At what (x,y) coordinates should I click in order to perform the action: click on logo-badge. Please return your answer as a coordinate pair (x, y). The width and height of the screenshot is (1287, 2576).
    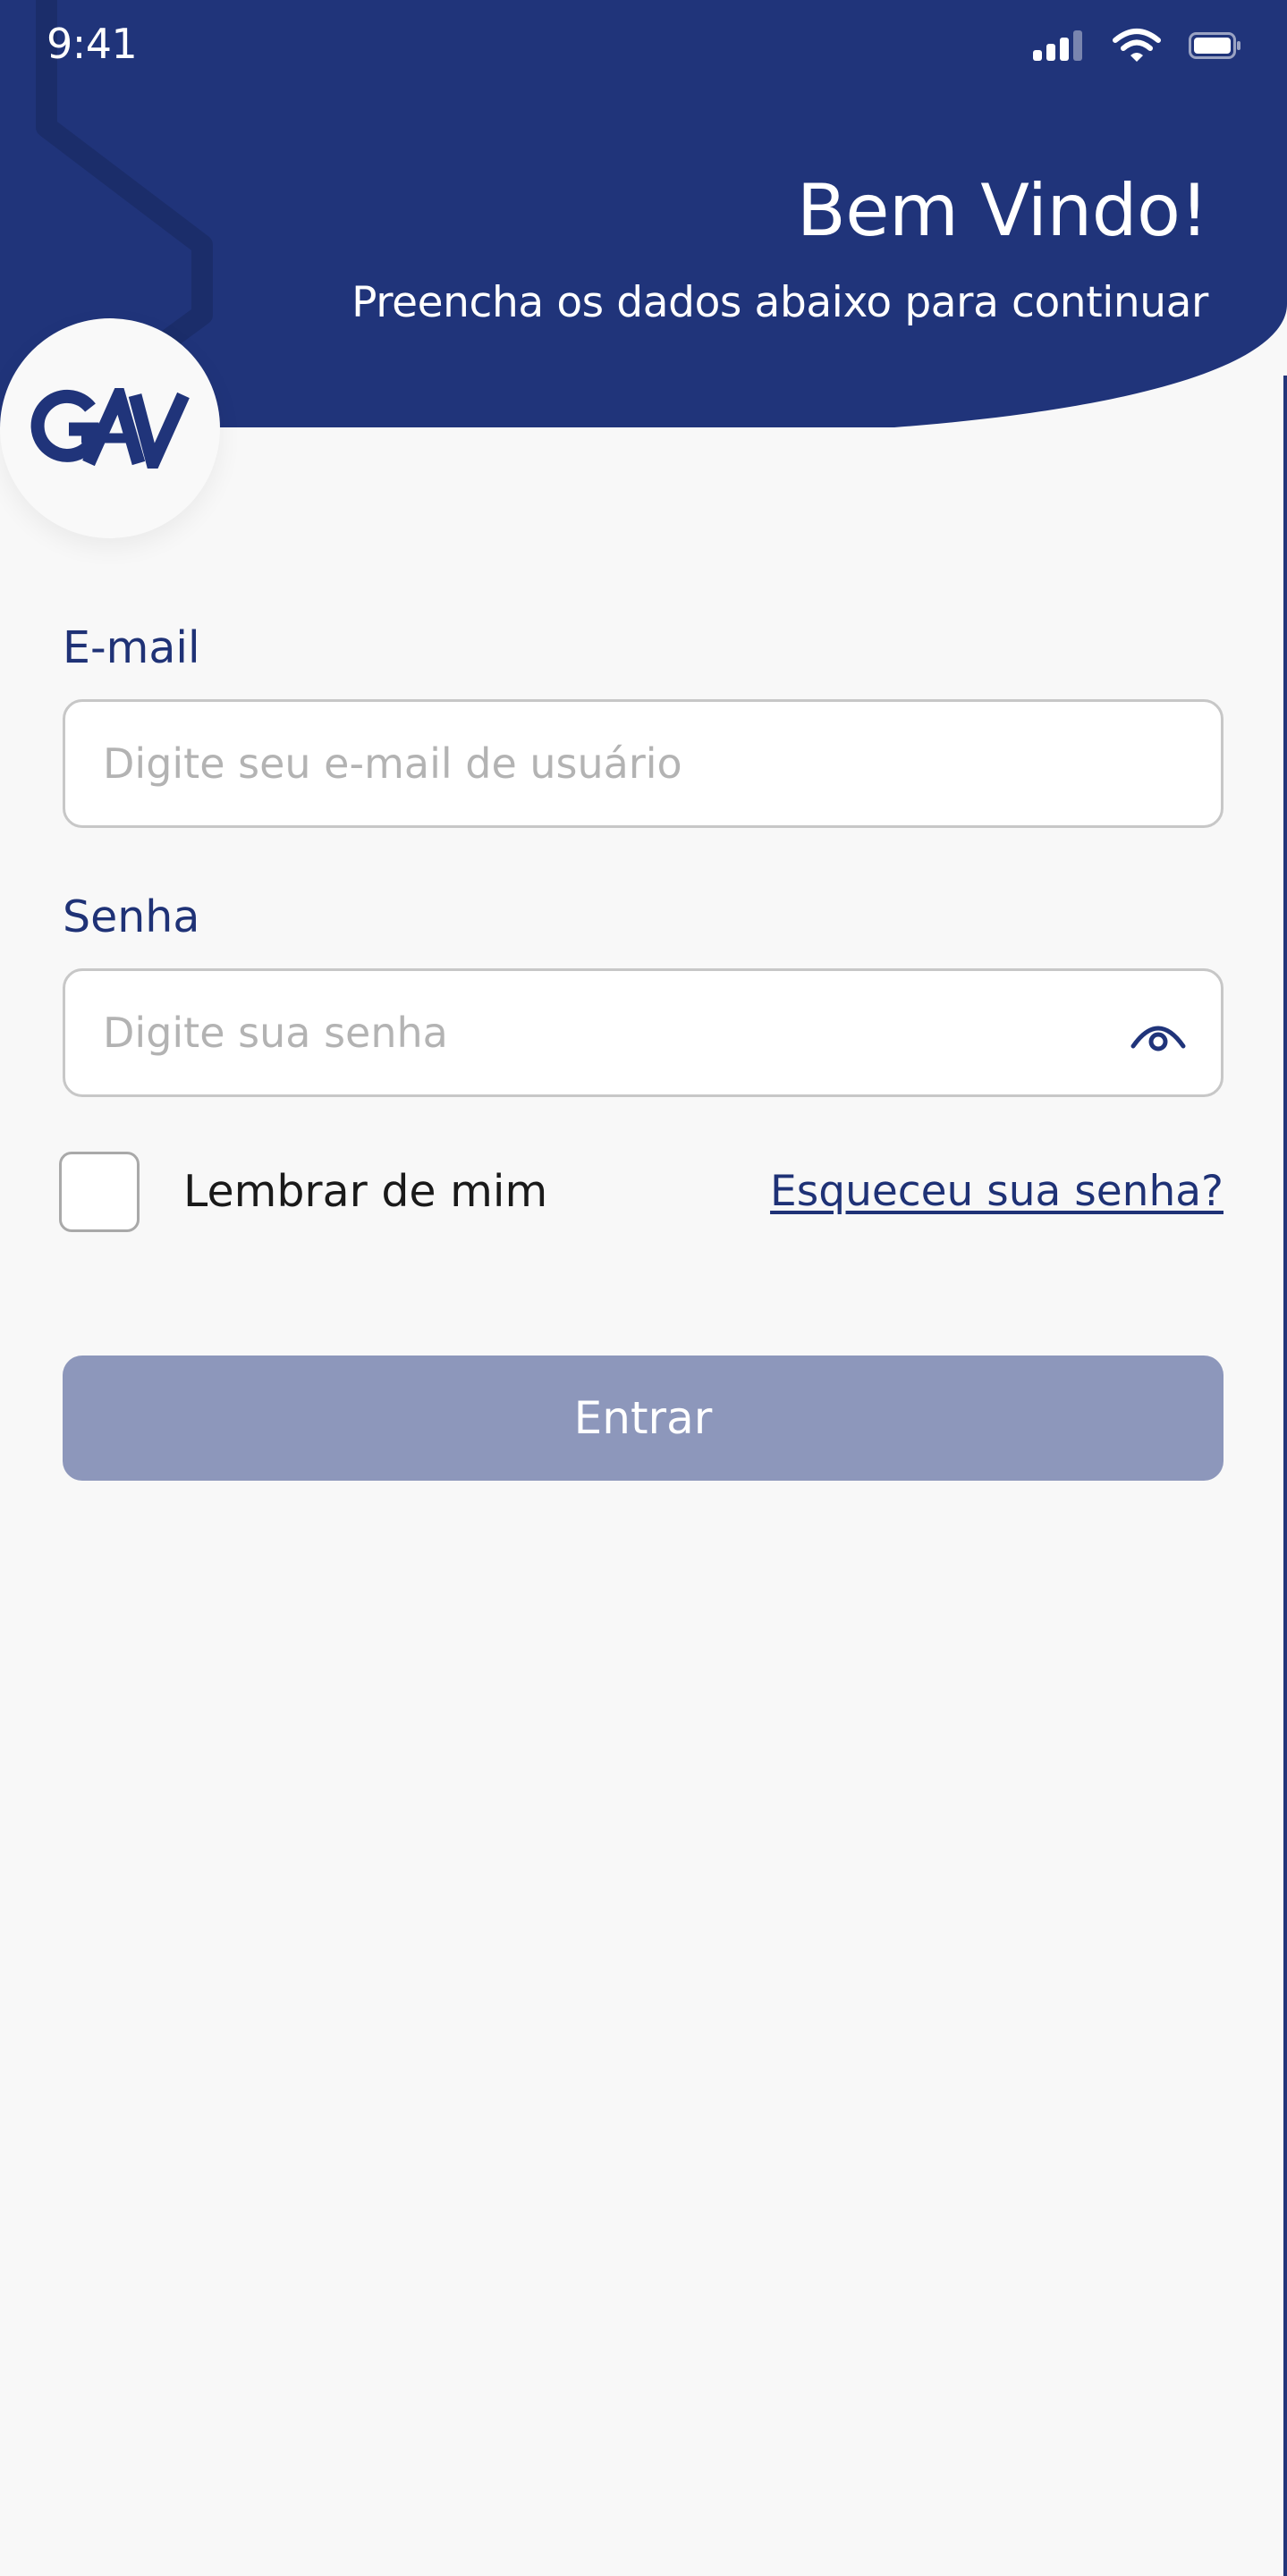
    Looking at the image, I should click on (110, 428).